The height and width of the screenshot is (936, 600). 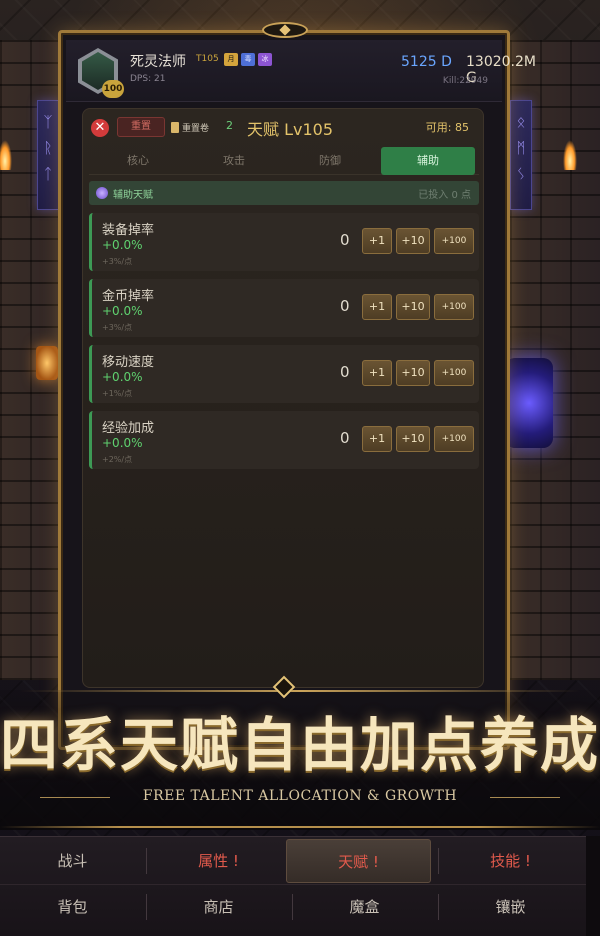 I want to click on nav-talent: 天赋 !, so click(x=358, y=861).